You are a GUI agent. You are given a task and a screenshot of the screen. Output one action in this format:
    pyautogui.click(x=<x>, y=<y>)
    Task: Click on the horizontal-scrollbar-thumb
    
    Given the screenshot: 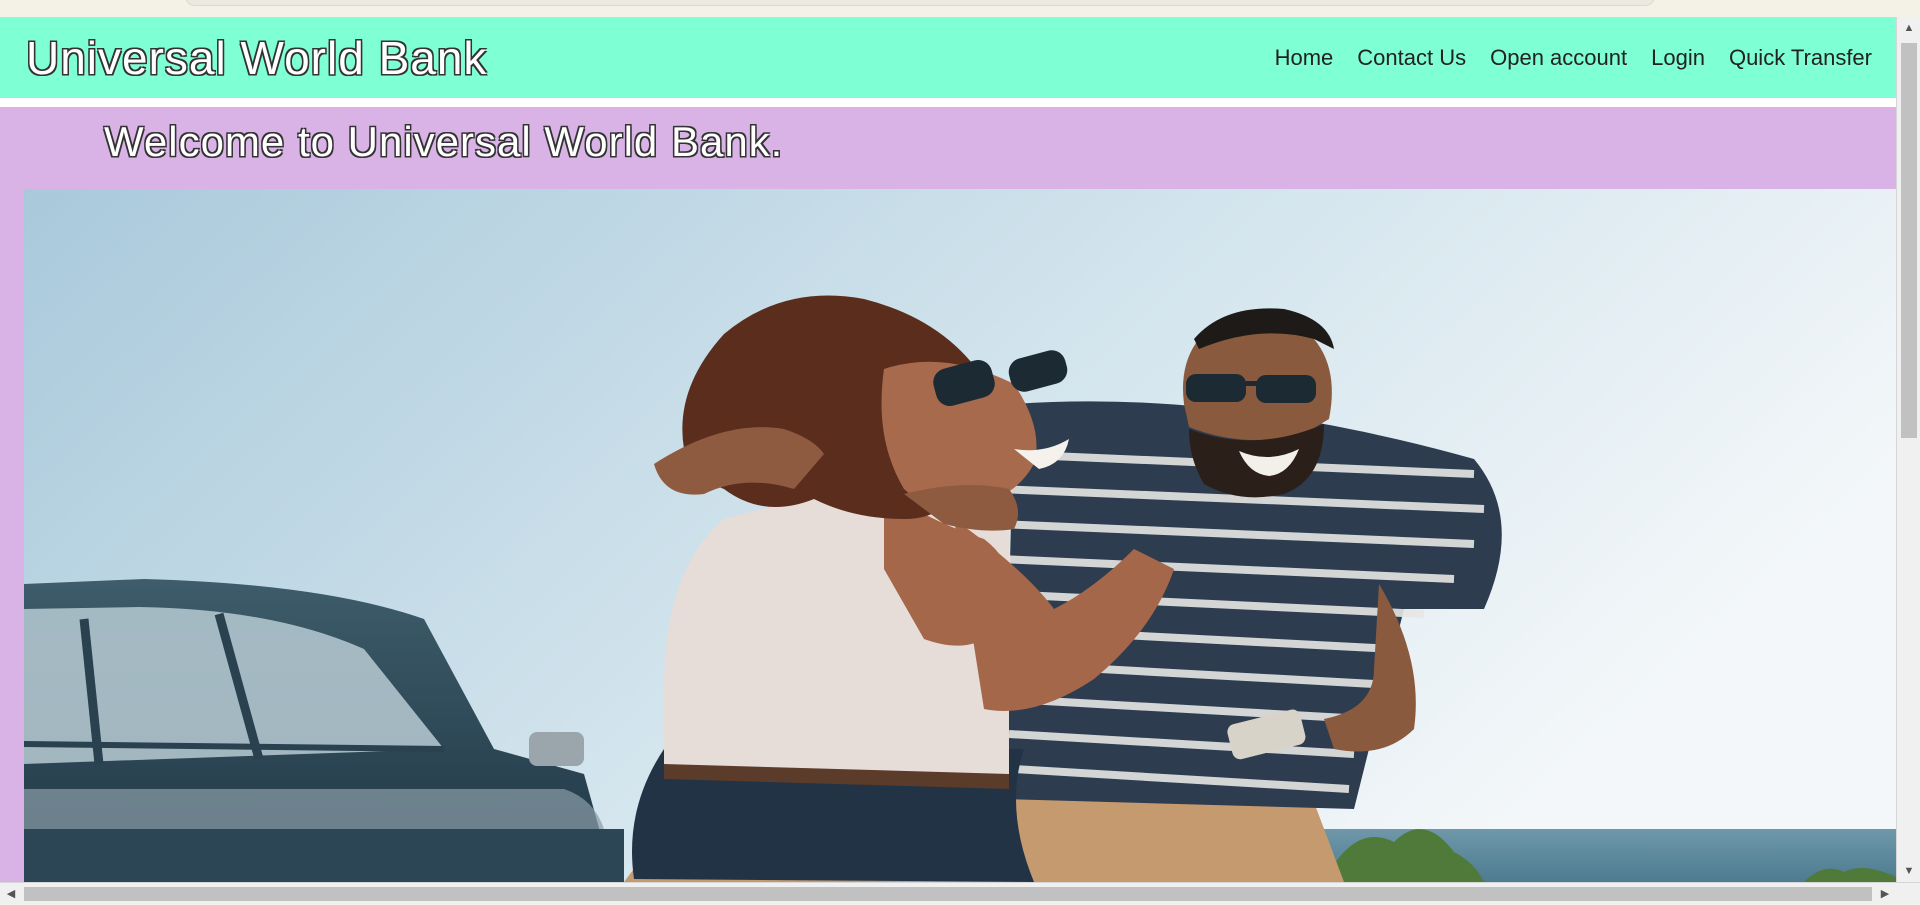 What is the action you would take?
    pyautogui.click(x=948, y=894)
    